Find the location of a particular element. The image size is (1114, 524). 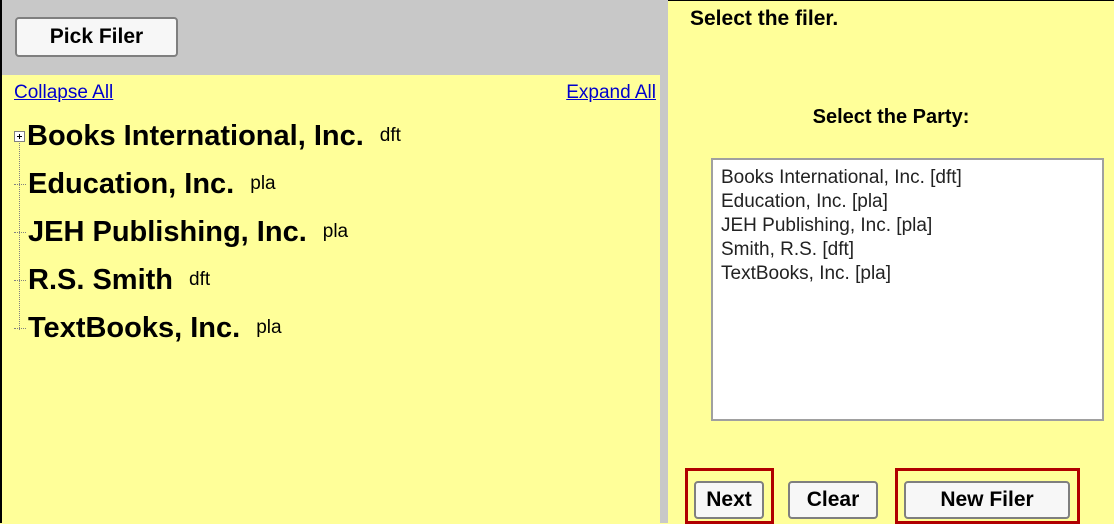

collapse-all-link: Collapse All is located at coordinates (63, 93).